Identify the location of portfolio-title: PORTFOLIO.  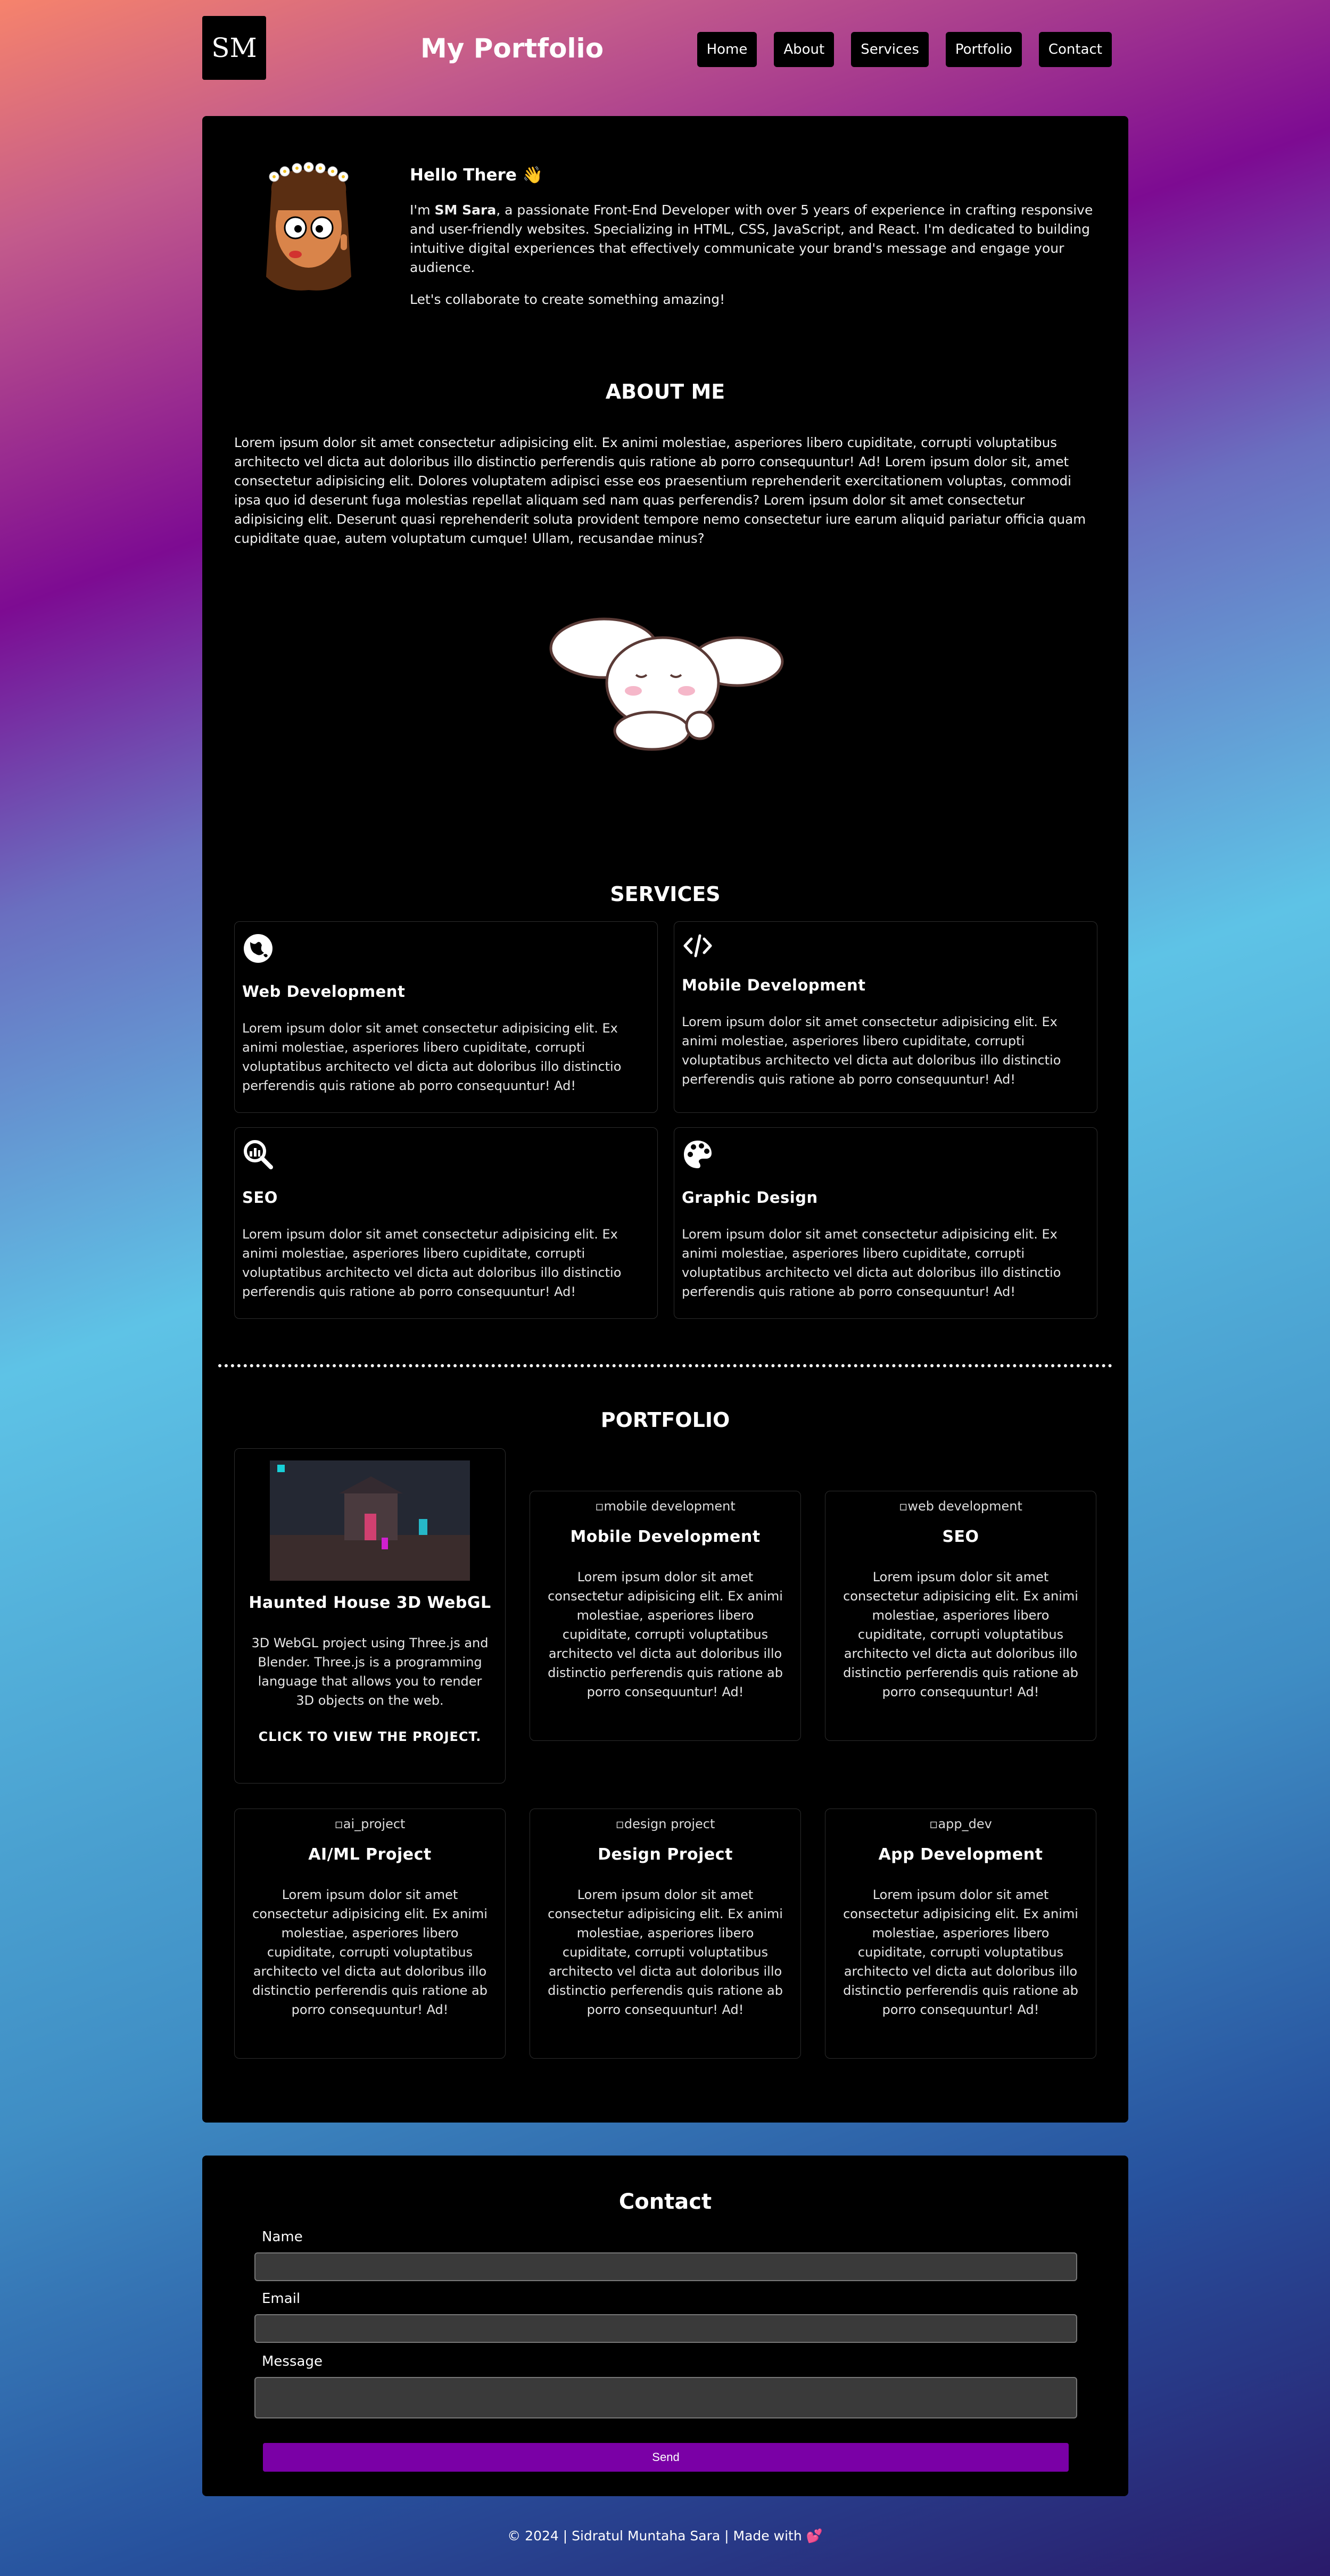
(665, 1420).